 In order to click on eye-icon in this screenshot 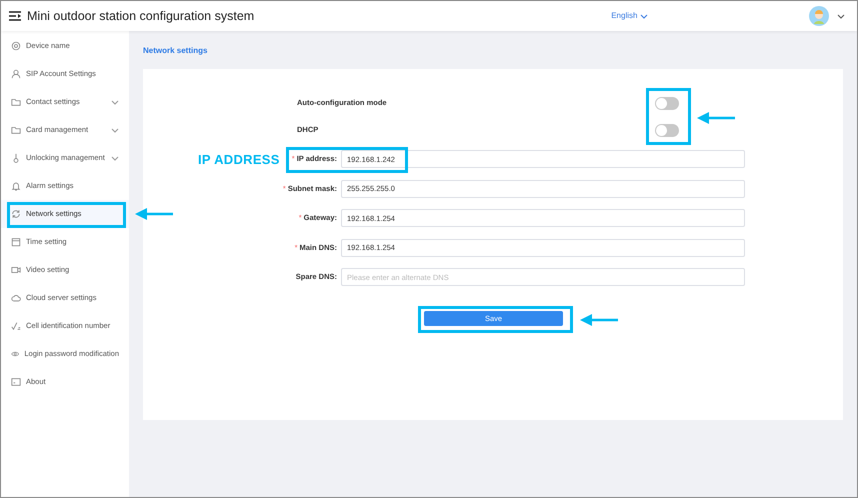, I will do `click(15, 354)`.